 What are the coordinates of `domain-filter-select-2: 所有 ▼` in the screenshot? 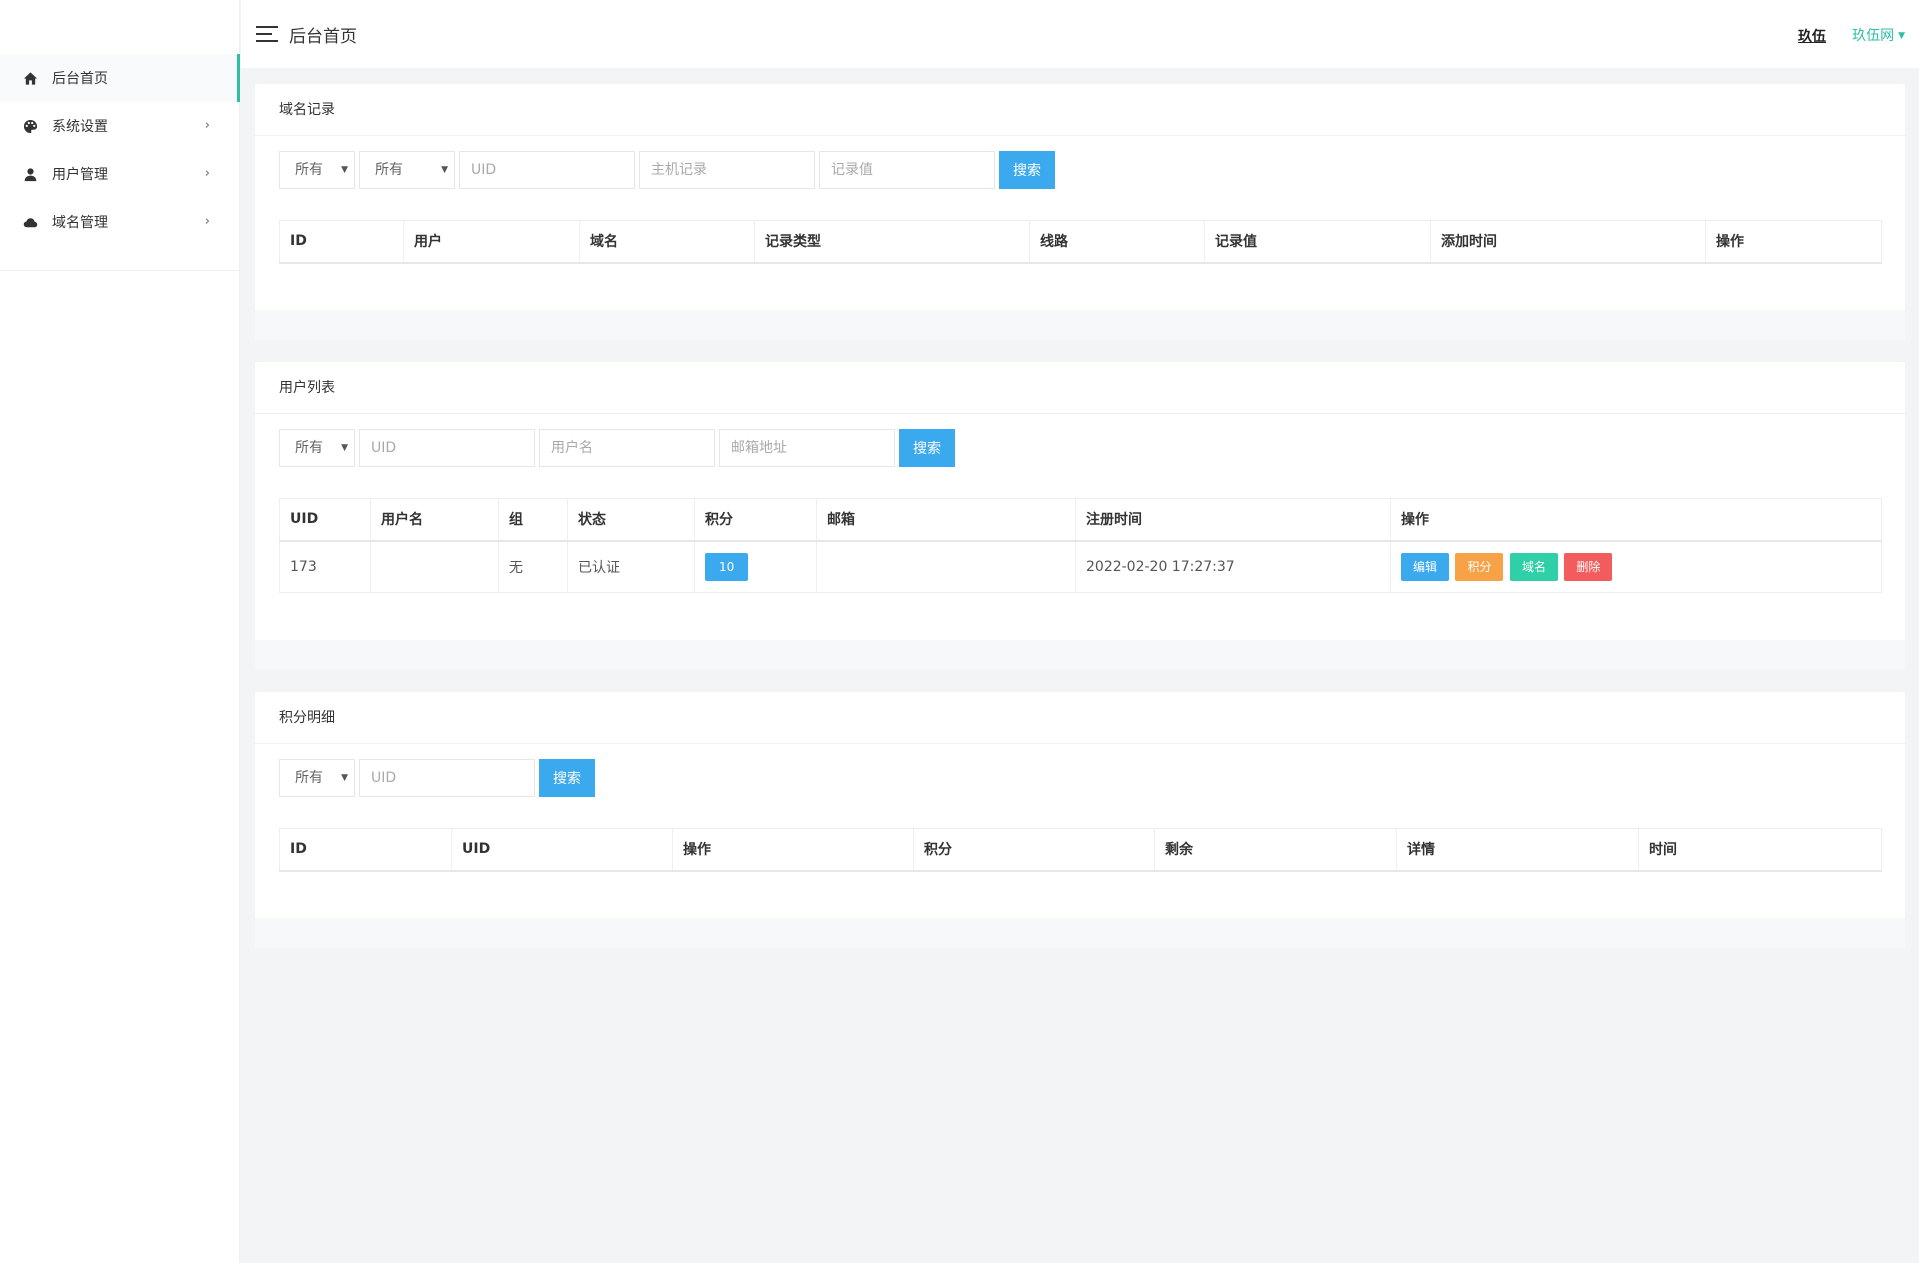 It's located at (407, 170).